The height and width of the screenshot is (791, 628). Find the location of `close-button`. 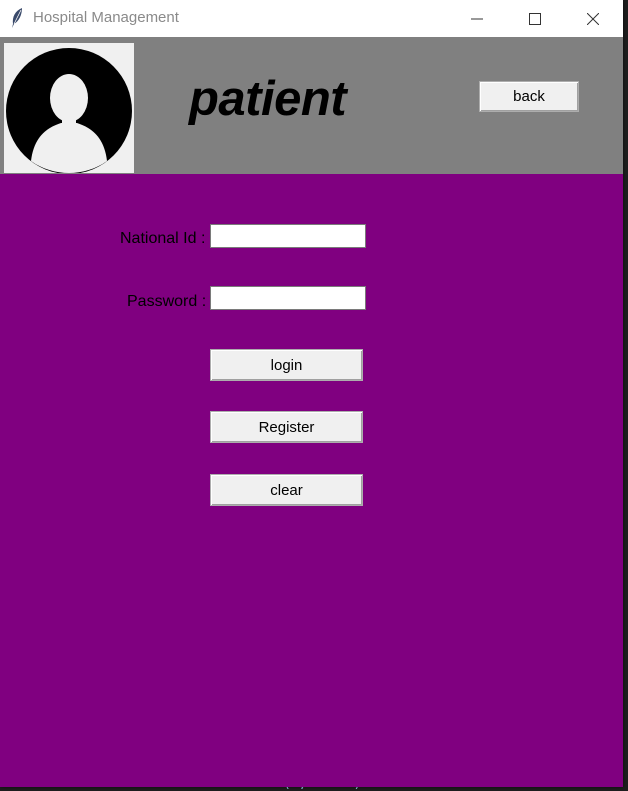

close-button is located at coordinates (593, 18).